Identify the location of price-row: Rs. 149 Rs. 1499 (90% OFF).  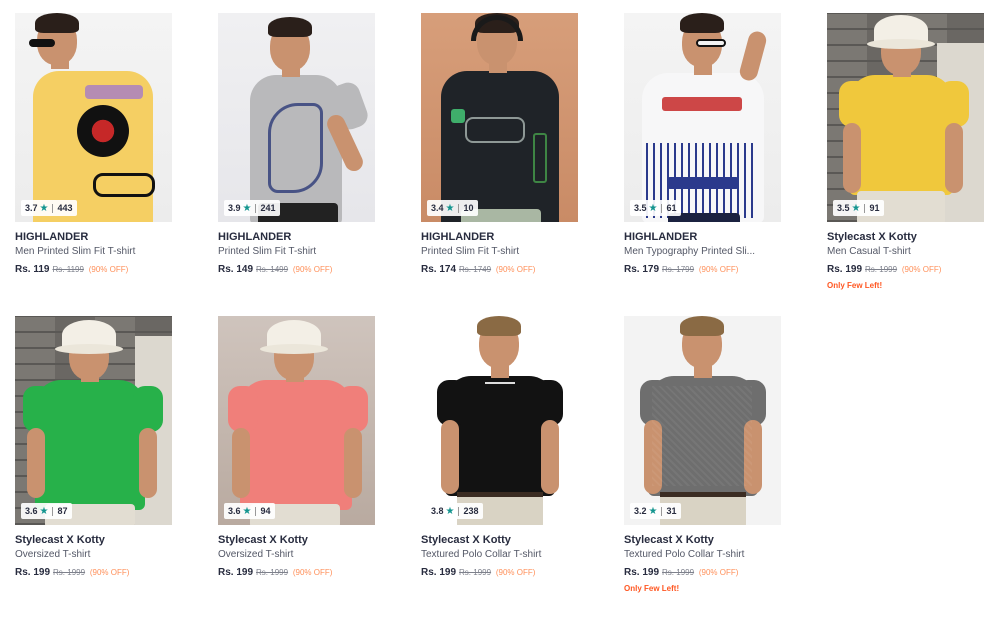
(297, 269).